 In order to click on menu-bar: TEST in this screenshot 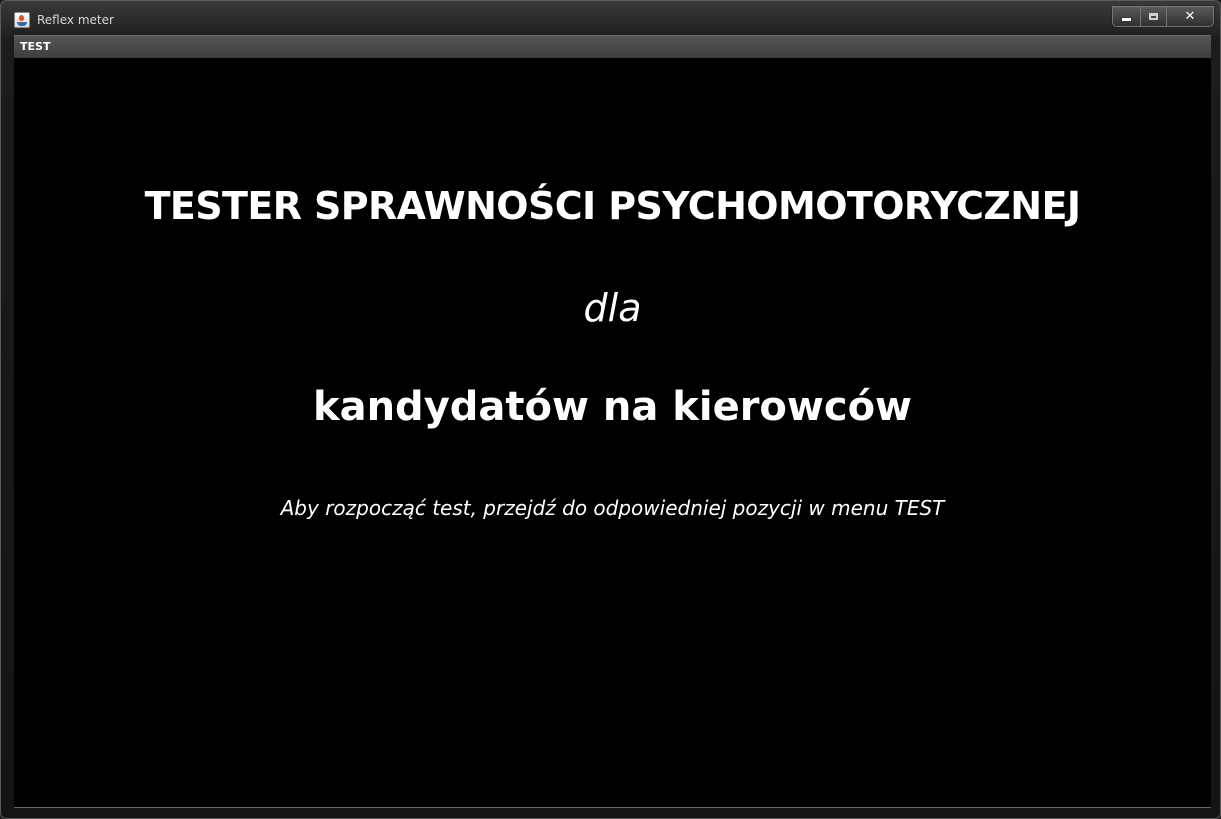, I will do `click(612, 46)`.